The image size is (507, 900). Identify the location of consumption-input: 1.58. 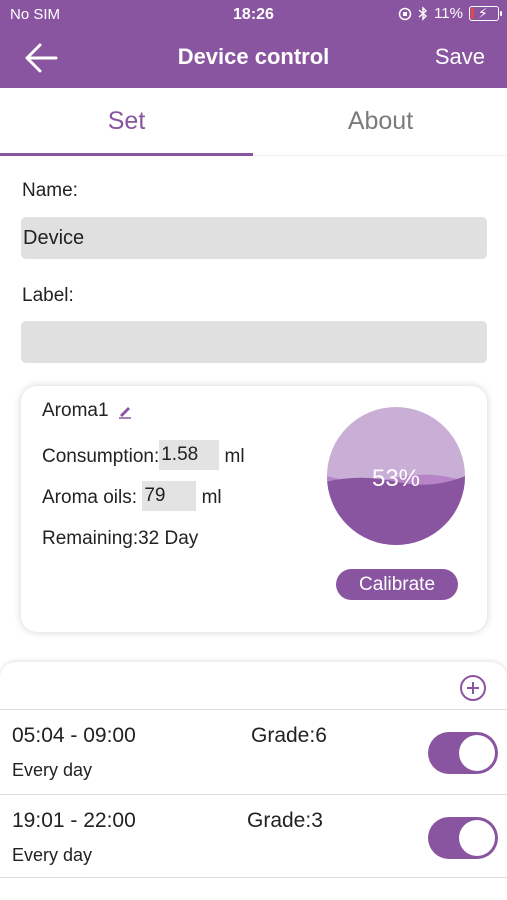
(189, 455).